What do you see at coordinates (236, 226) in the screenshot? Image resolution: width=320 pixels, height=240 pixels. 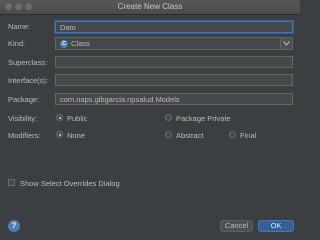 I see `cancel-button: Cancel` at bounding box center [236, 226].